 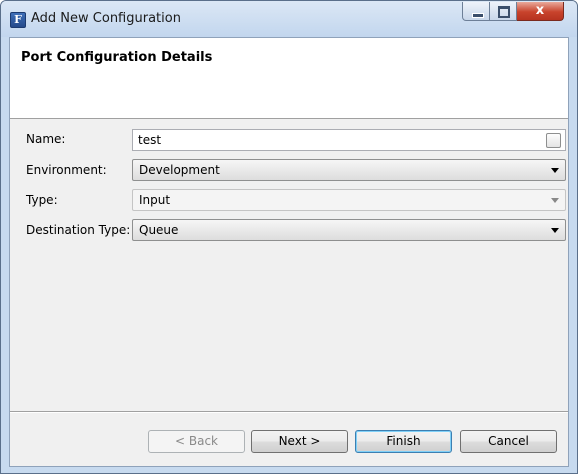 What do you see at coordinates (42, 200) in the screenshot?
I see `type-label: Type:` at bounding box center [42, 200].